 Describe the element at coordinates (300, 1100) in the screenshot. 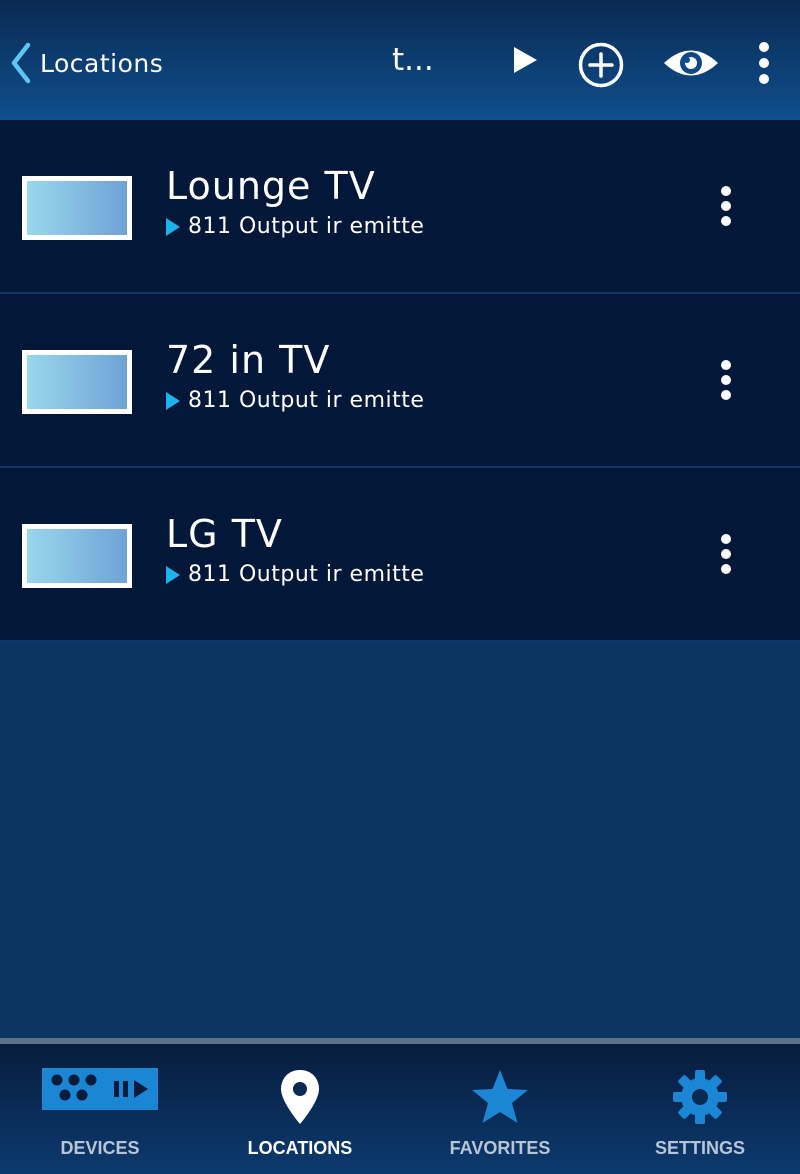

I see `location-pin-icon` at that location.